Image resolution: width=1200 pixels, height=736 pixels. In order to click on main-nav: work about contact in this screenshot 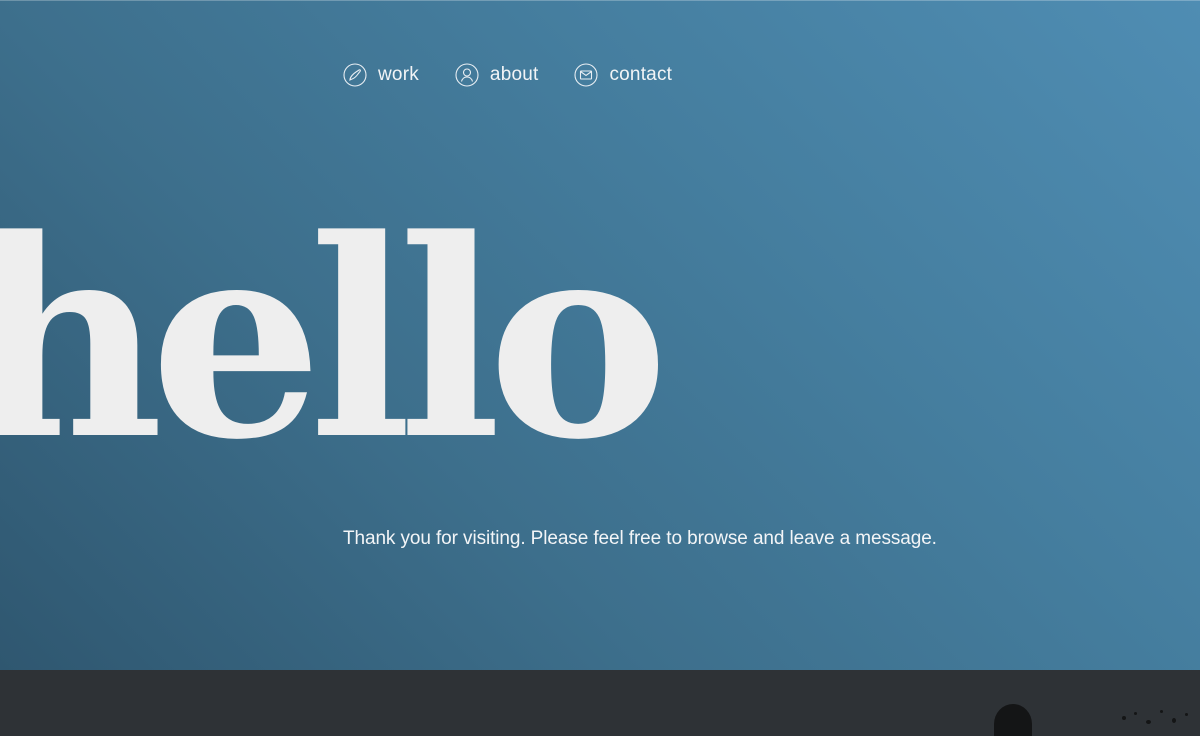, I will do `click(525, 75)`.